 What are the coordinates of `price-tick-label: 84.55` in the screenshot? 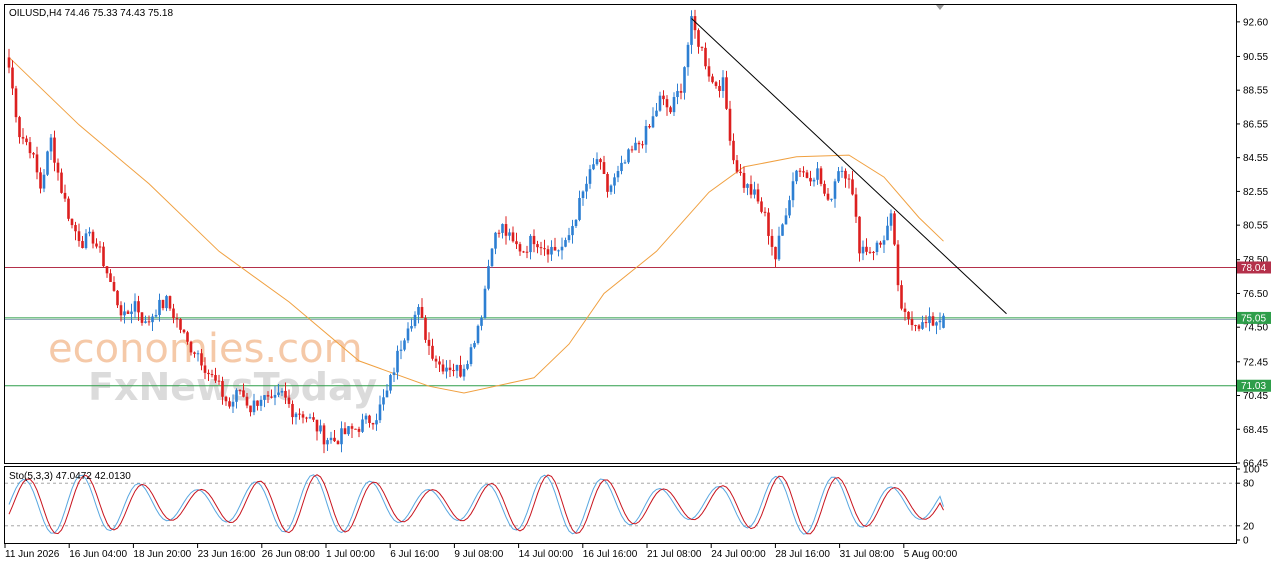 It's located at (1255, 158).